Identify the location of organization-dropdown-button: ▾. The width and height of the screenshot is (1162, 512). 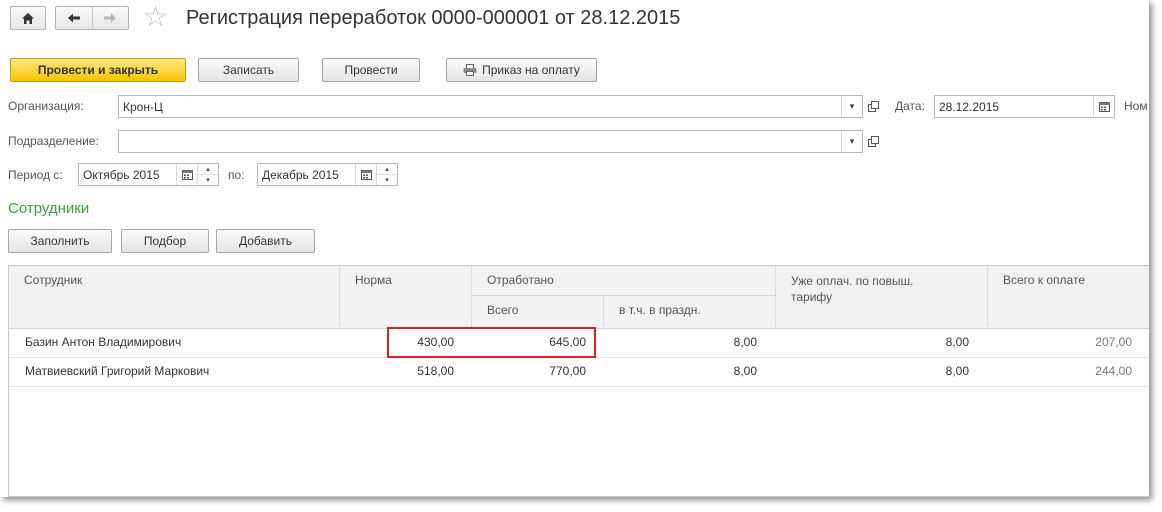
(851, 106).